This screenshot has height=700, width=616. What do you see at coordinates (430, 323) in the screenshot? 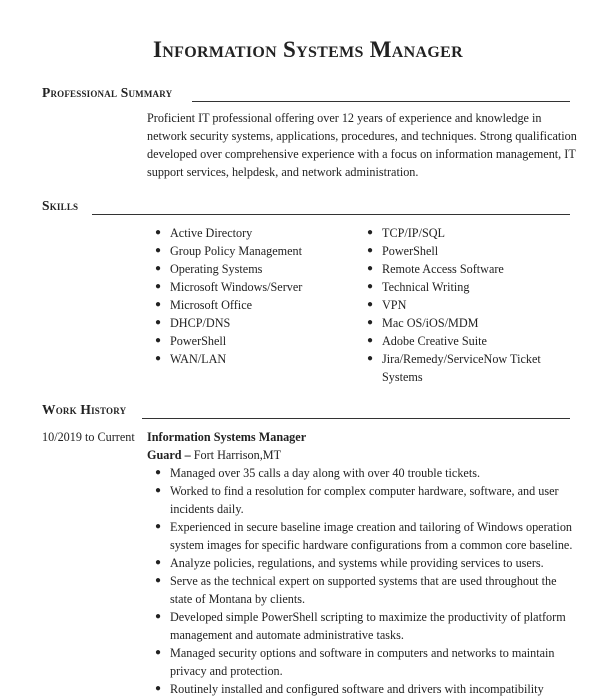
I see `skill-item-text: Mac OS/iOS/MDM` at bounding box center [430, 323].